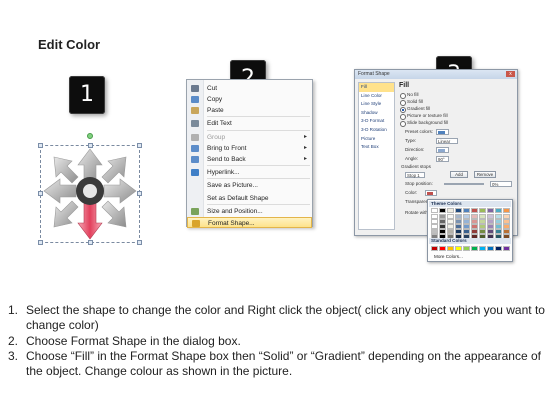  Describe the element at coordinates (195, 99) in the screenshot. I see `copy-icon` at that location.